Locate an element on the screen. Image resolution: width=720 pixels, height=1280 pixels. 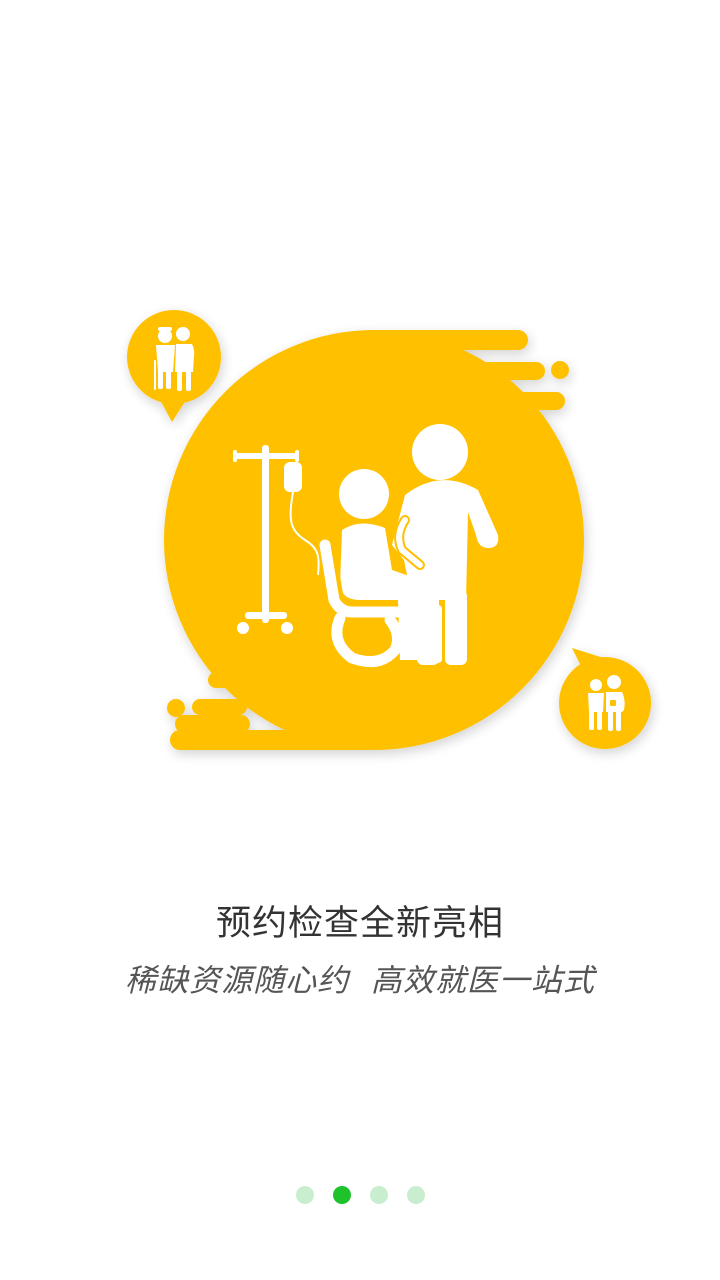
page-indicator is located at coordinates (360, 1195).